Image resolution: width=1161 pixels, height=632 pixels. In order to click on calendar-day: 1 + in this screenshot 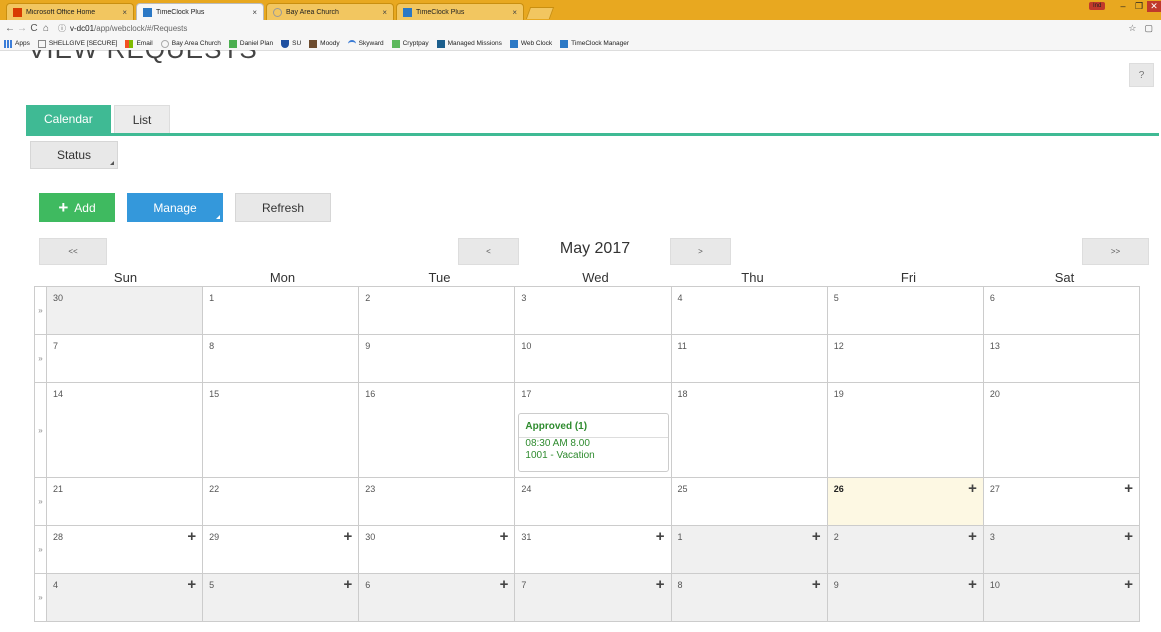, I will do `click(749, 549)`.